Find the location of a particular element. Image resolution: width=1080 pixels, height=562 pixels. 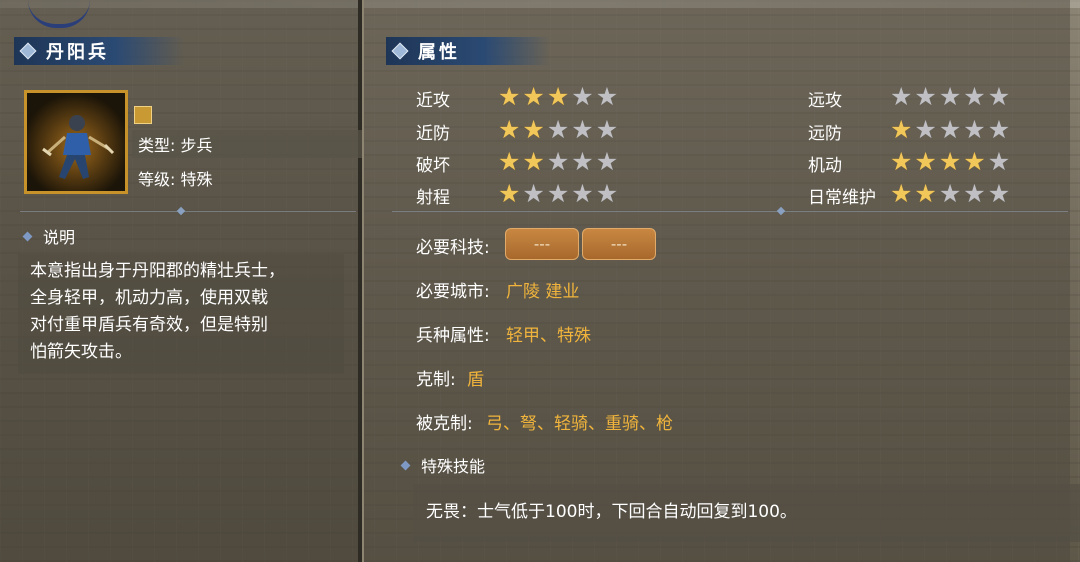

description-line: 对付重甲盾兵有奇效，但是特别 is located at coordinates (149, 325).